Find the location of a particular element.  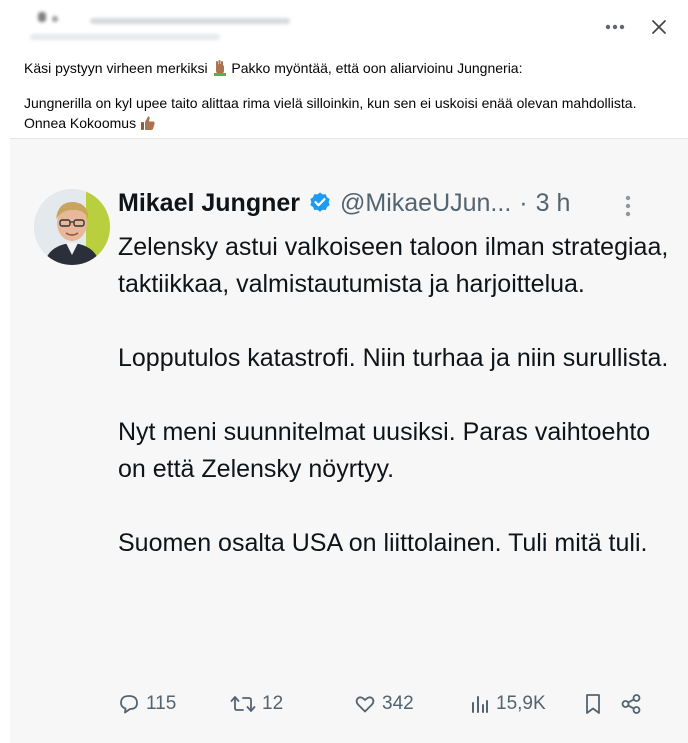

bookmark-icon is located at coordinates (593, 704).